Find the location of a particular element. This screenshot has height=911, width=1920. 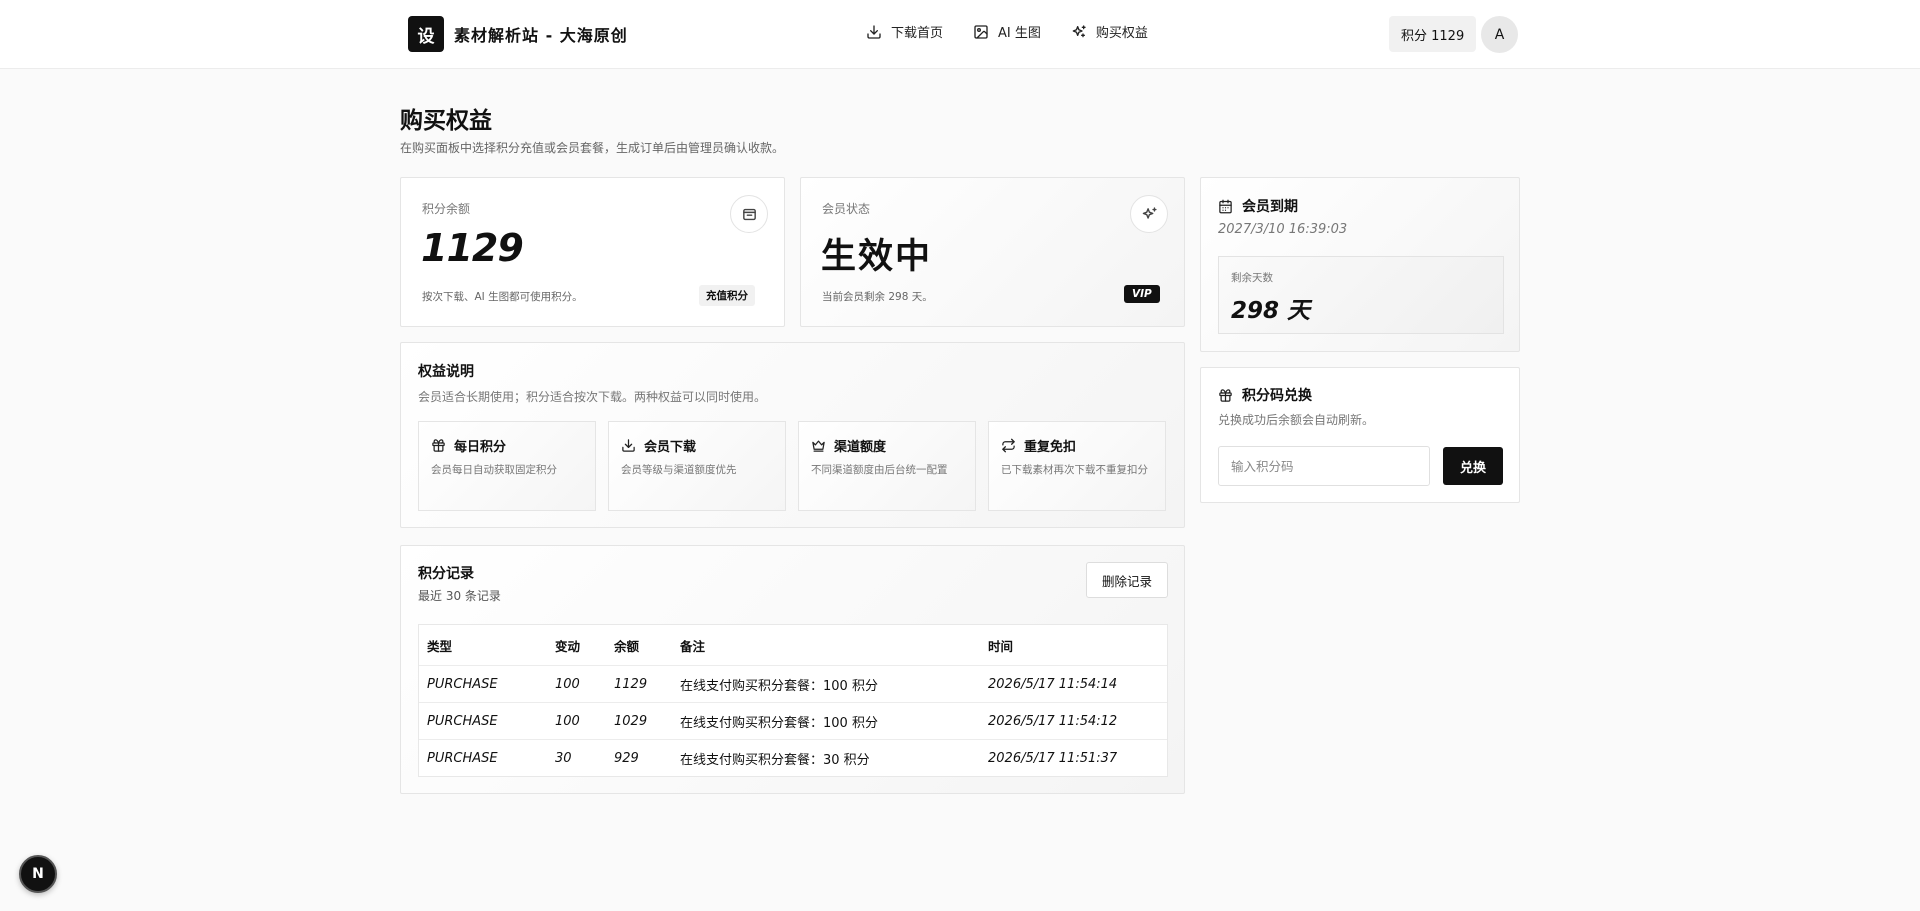

membership-expiry-card: 会员到期 2027/3/10 16:39:03 剩余天数 298 天 is located at coordinates (1360, 264).